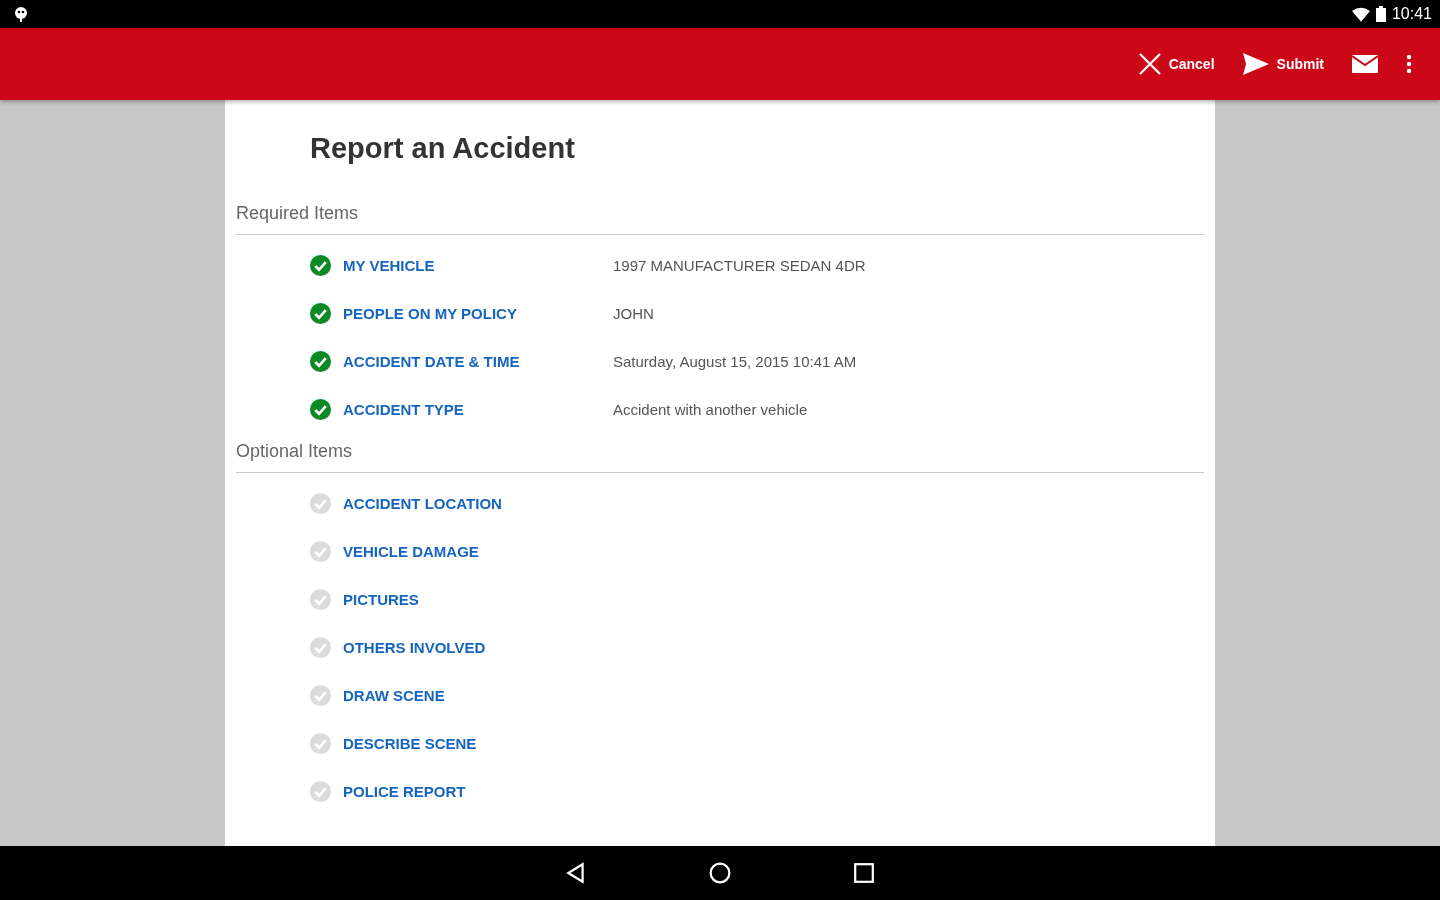 This screenshot has height=900, width=1440. I want to click on item-link: DESCRIBE SCENE, so click(478, 743).